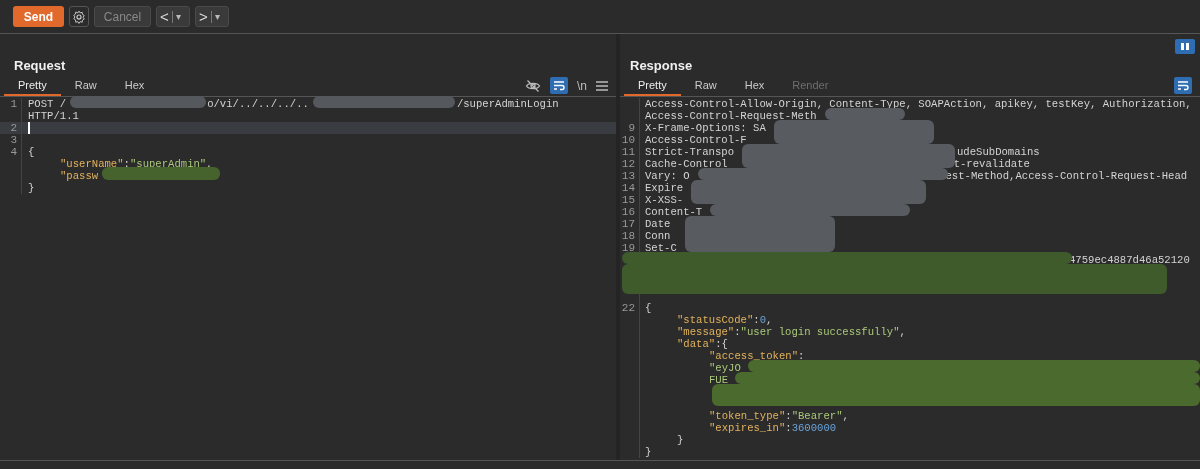 The image size is (1200, 469). Describe the element at coordinates (661, 66) in the screenshot. I see `pane-title: Response` at that location.